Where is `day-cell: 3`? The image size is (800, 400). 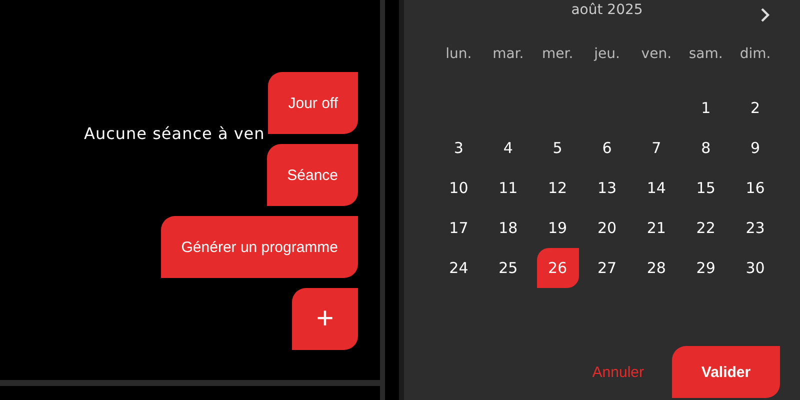 day-cell: 3 is located at coordinates (459, 148).